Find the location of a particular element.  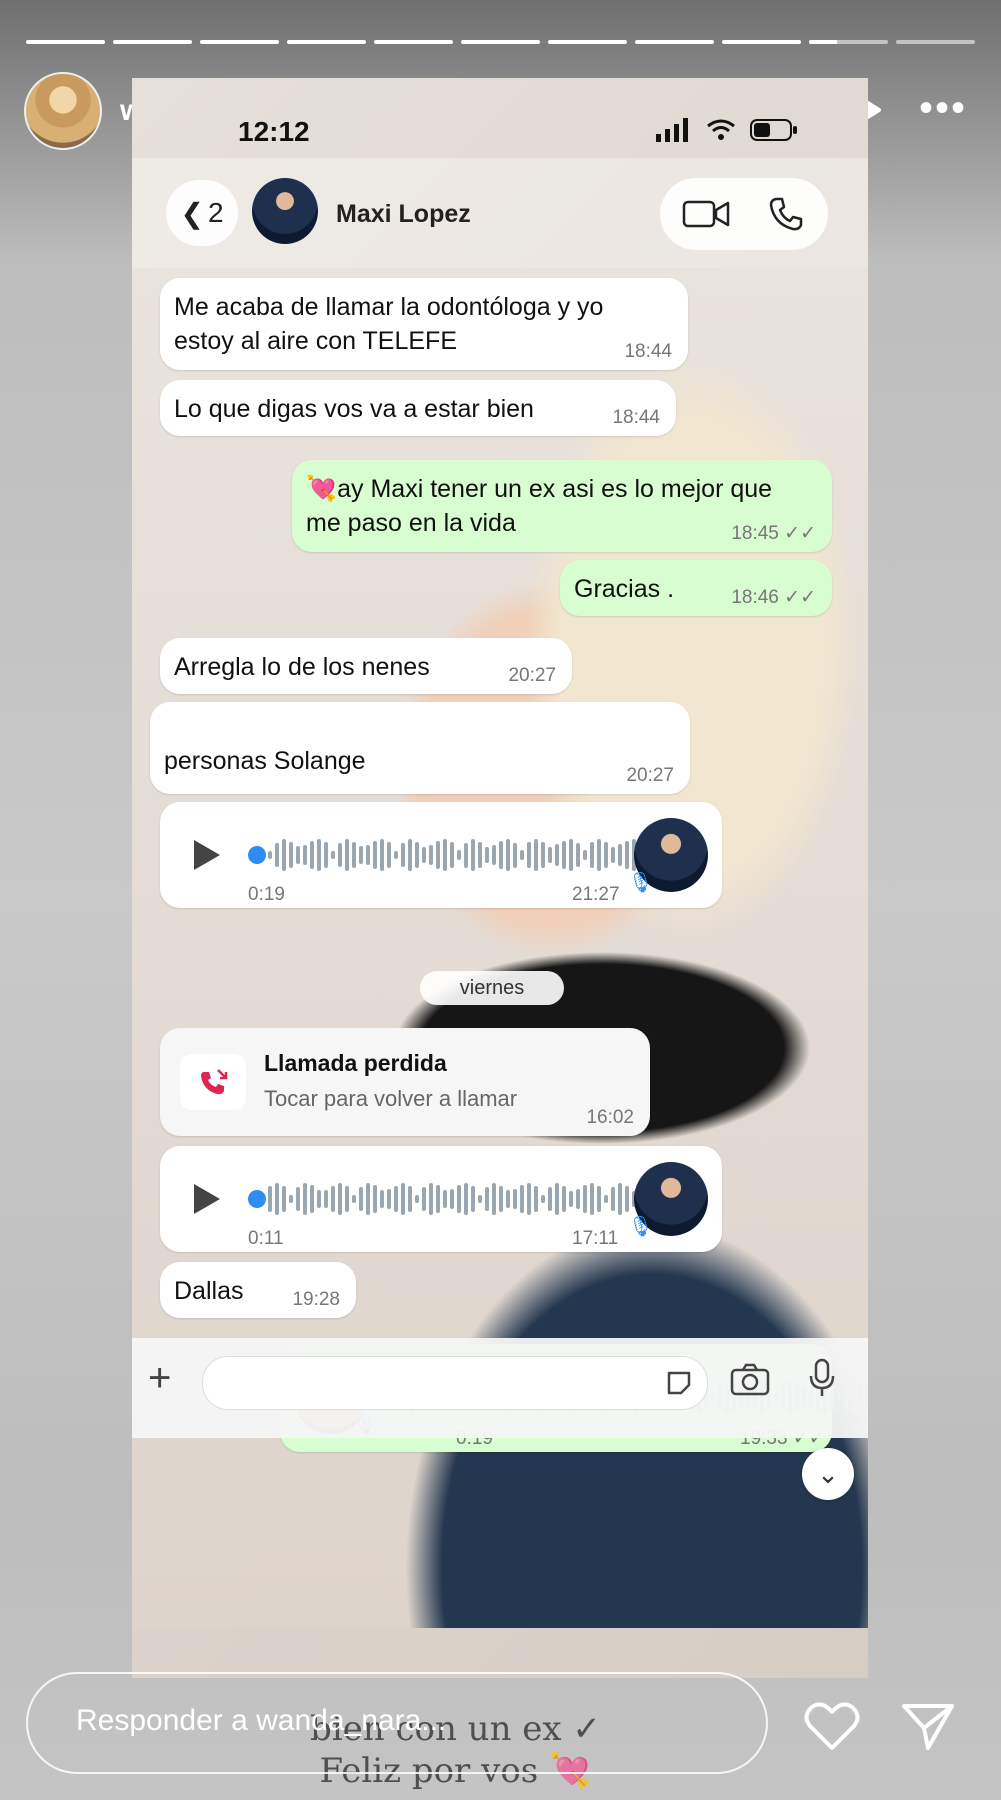

message-time: 18:46 ✓✓ is located at coordinates (773, 598).